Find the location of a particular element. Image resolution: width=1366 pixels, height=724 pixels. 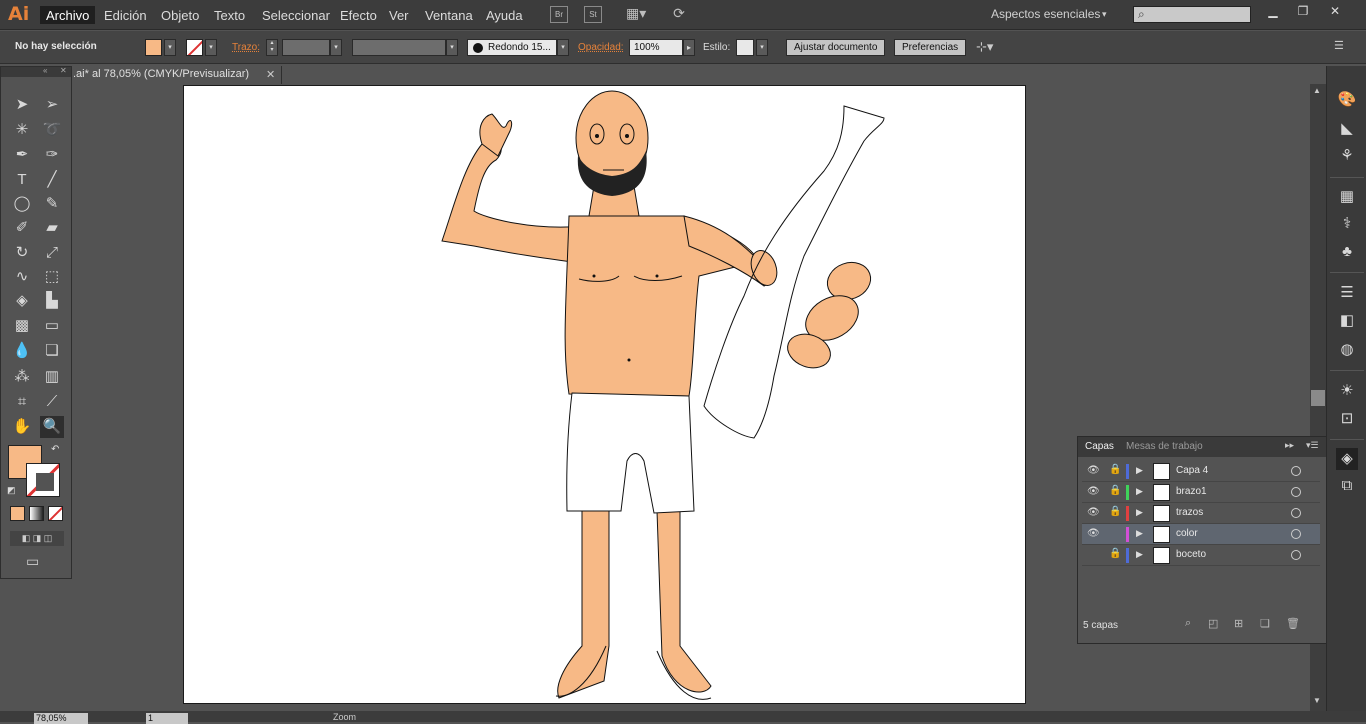

gradient-tool-icon: ▭ is located at coordinates (52, 326).